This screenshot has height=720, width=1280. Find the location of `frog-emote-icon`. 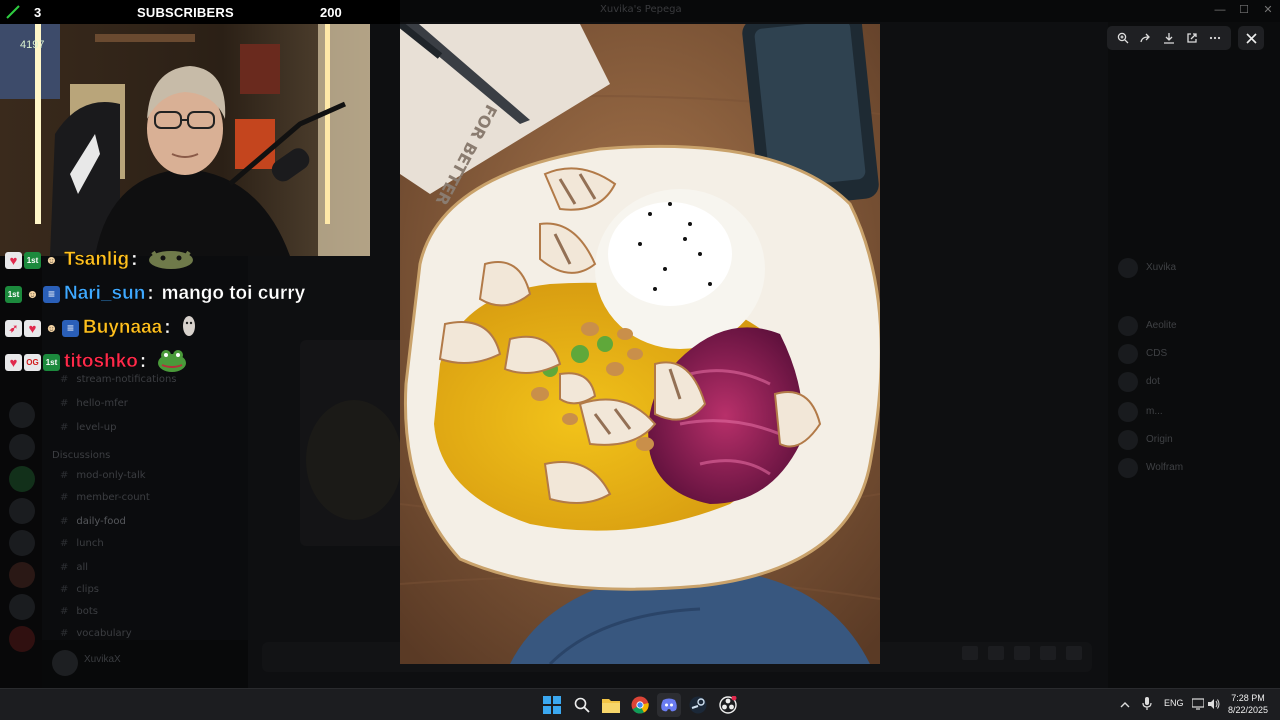

frog-emote-icon is located at coordinates (172, 362).